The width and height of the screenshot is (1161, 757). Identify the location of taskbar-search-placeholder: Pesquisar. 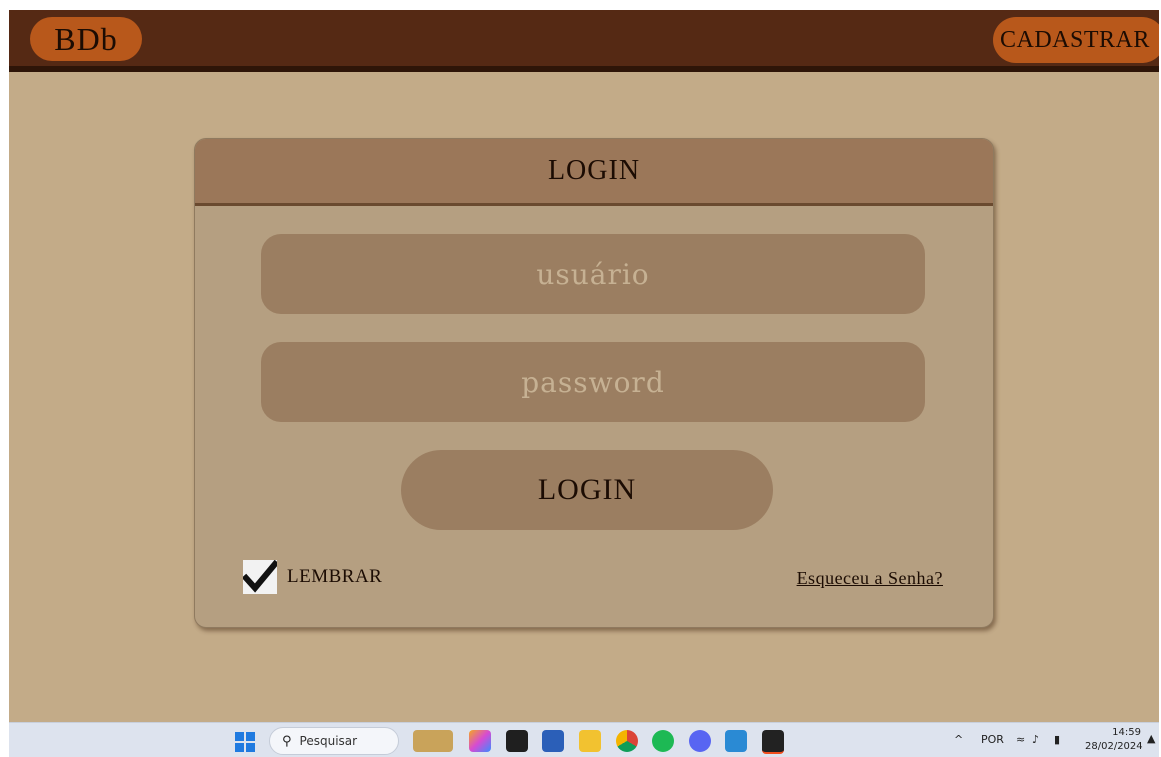
(328, 741).